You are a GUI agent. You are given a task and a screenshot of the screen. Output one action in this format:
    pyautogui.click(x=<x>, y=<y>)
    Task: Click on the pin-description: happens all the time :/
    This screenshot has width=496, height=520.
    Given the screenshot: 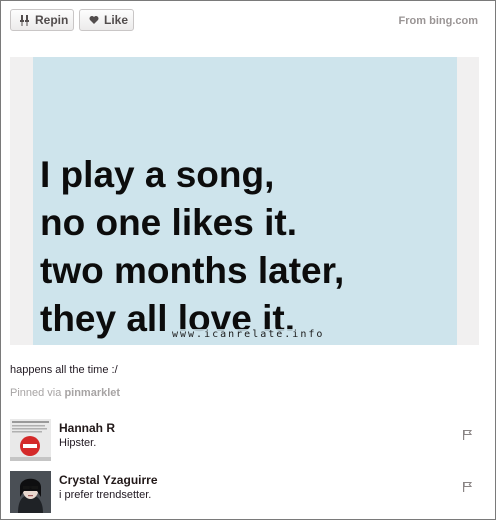 What is the action you would take?
    pyautogui.click(x=64, y=370)
    